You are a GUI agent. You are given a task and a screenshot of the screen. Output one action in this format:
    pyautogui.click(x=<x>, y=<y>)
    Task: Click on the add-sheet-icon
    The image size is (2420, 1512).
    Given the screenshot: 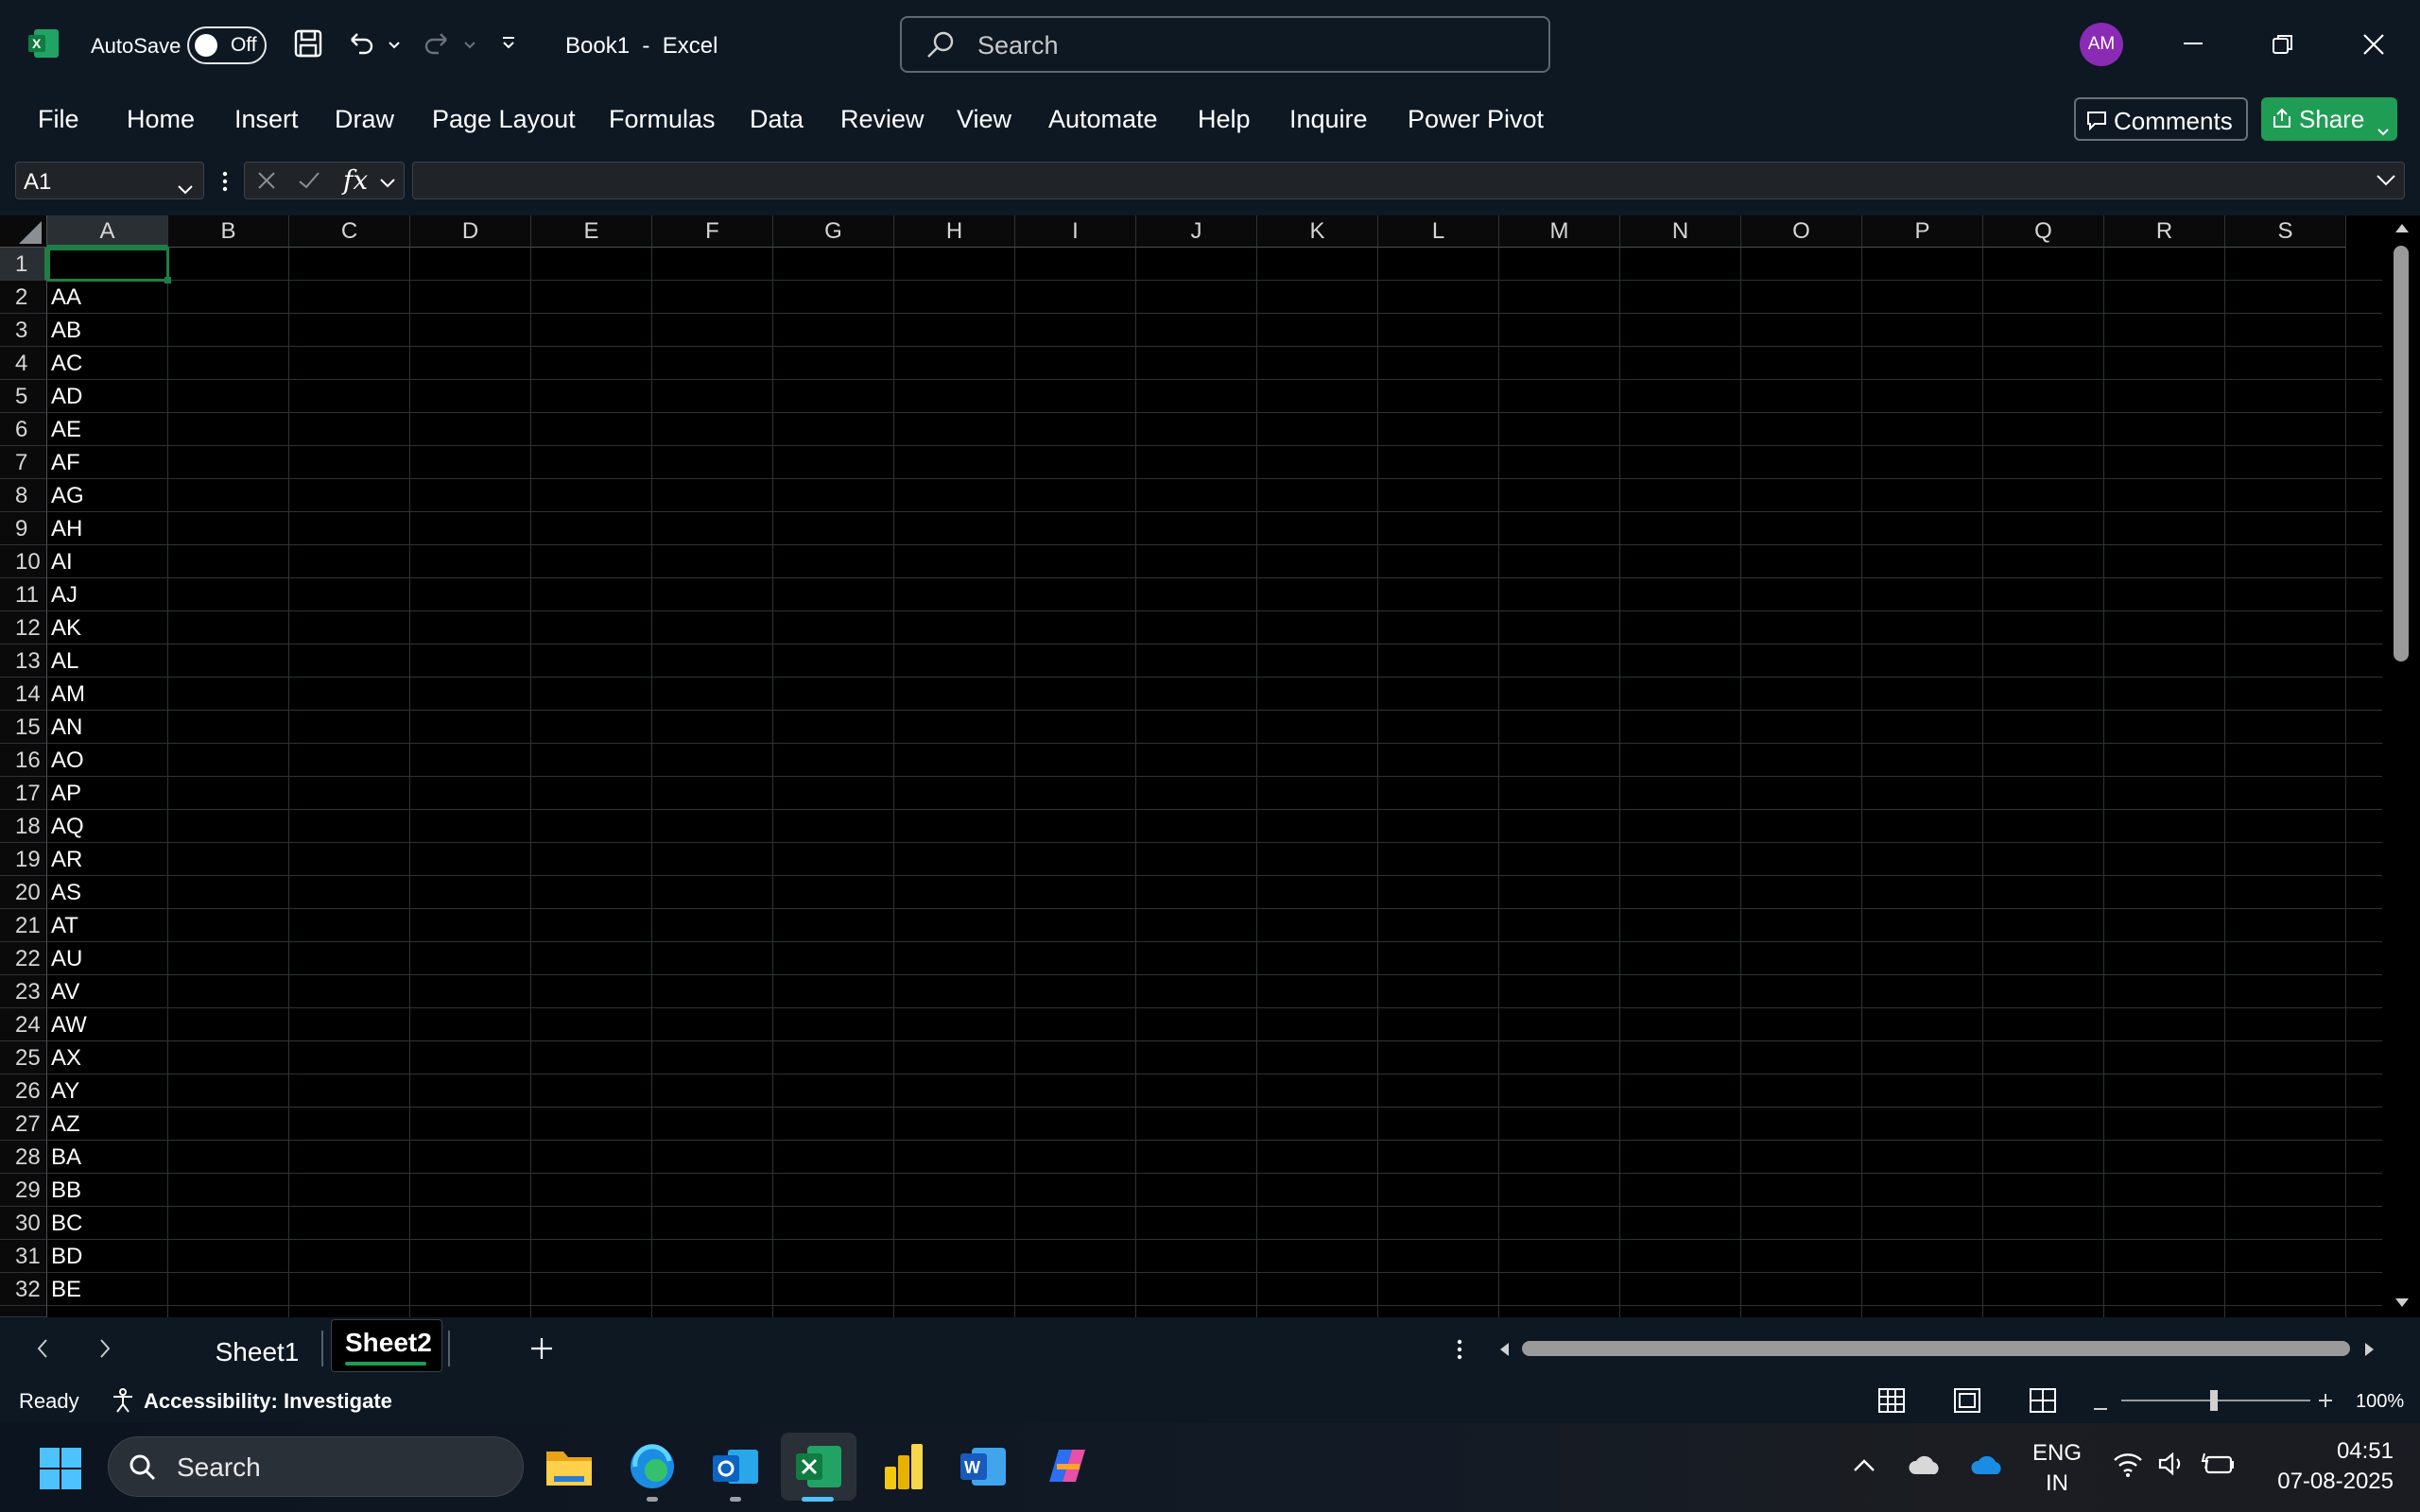 What is the action you would take?
    pyautogui.click(x=541, y=1351)
    